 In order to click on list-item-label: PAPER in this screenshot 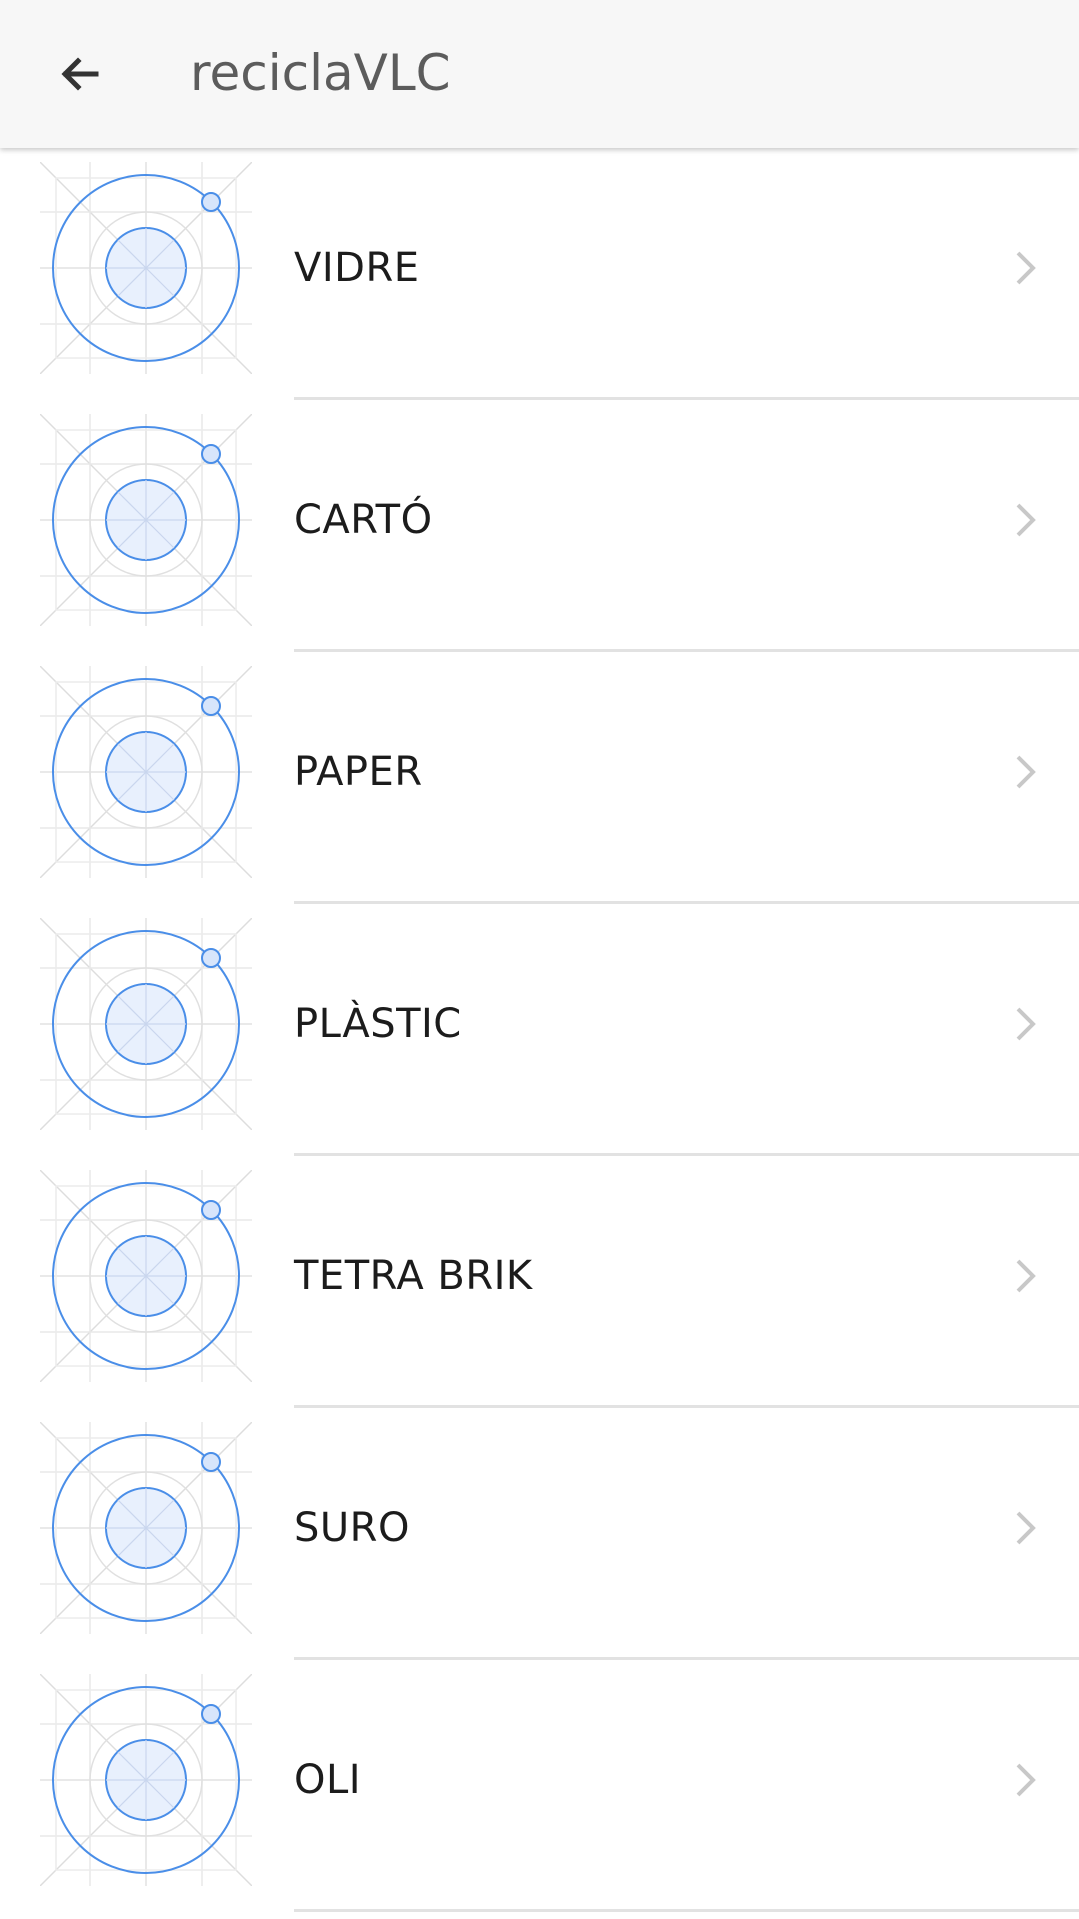, I will do `click(358, 772)`.